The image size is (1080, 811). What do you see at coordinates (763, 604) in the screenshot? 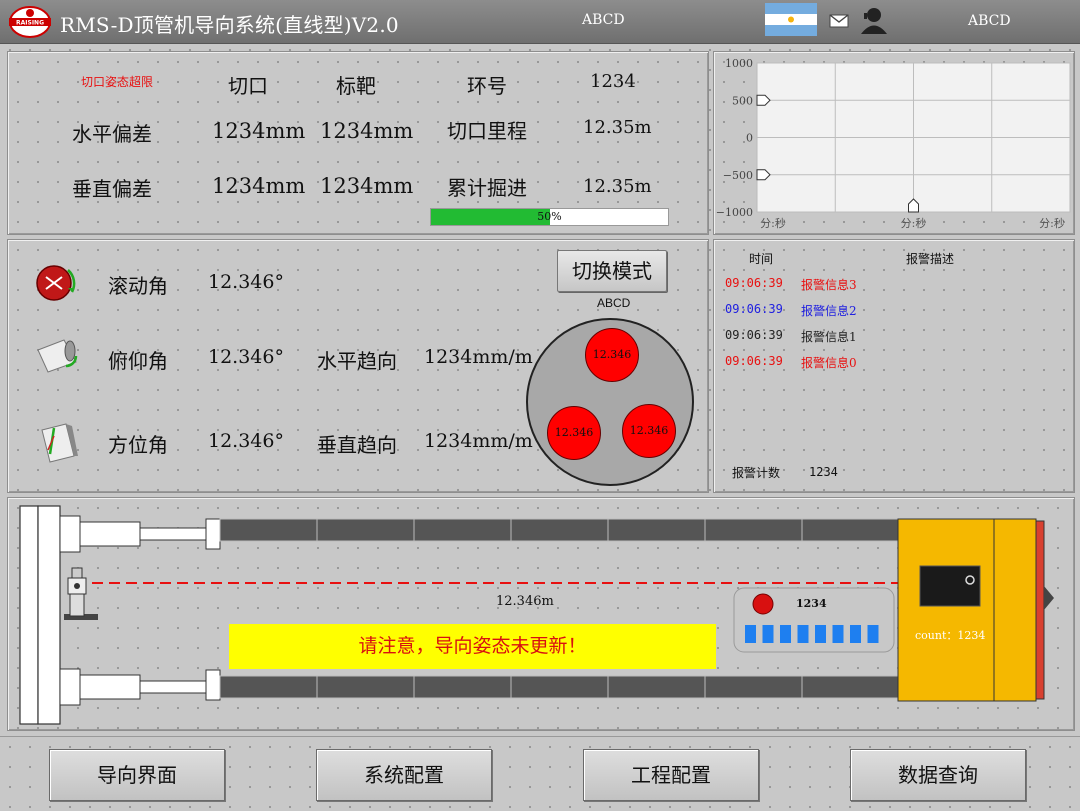
I see `indicator-led` at bounding box center [763, 604].